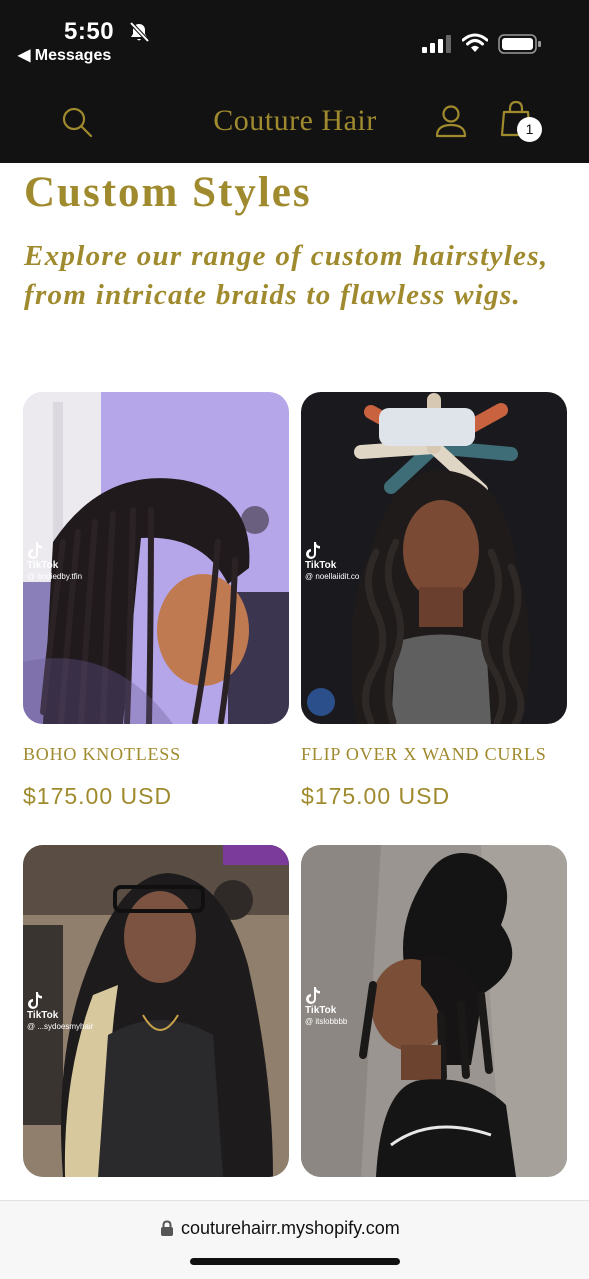  I want to click on status-bar: 5:50 ◀ Messages, so click(294, 39).